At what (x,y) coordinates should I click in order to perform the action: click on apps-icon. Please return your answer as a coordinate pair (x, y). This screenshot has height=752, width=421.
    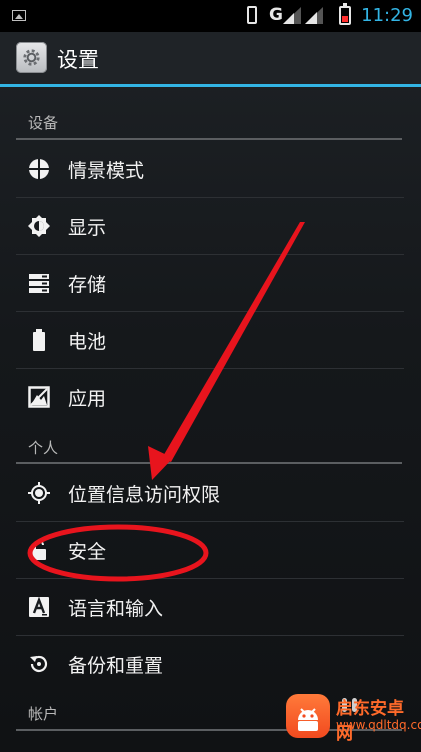
    Looking at the image, I should click on (39, 397).